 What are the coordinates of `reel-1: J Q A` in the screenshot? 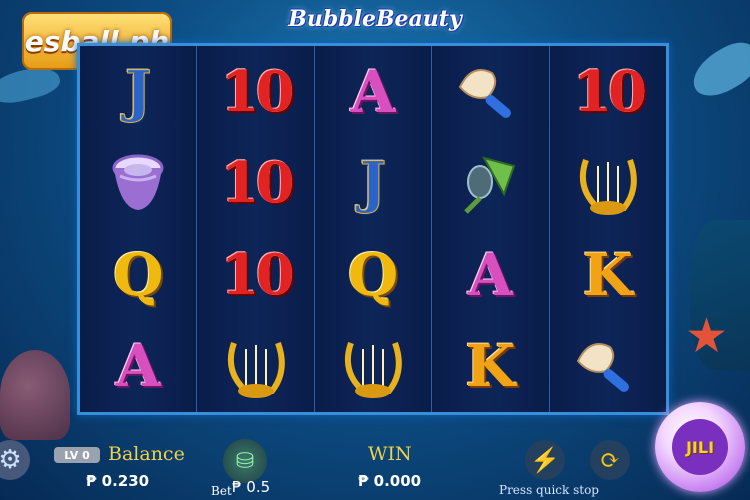 It's located at (139, 229).